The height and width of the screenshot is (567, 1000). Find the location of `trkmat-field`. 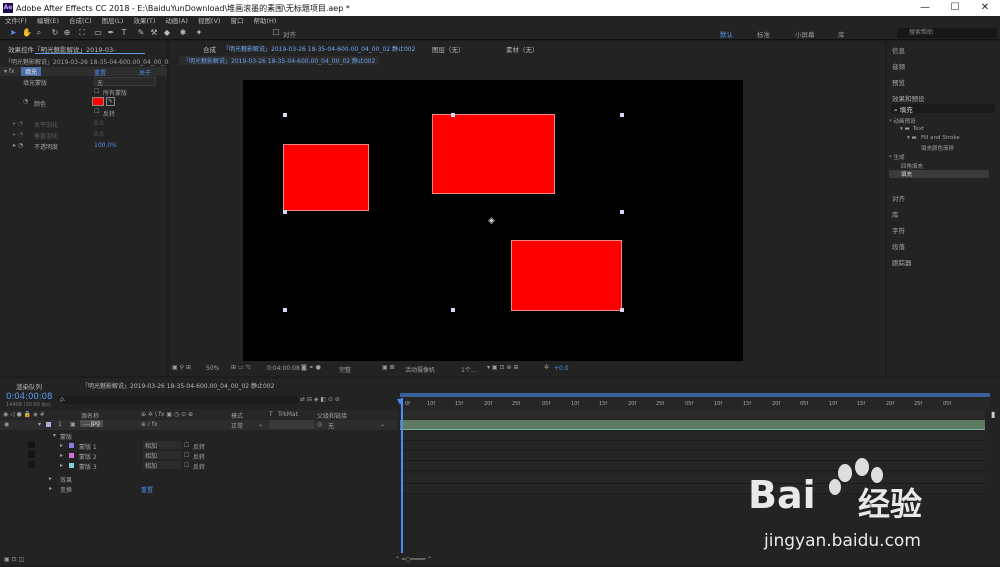

trkmat-field is located at coordinates (291, 424).